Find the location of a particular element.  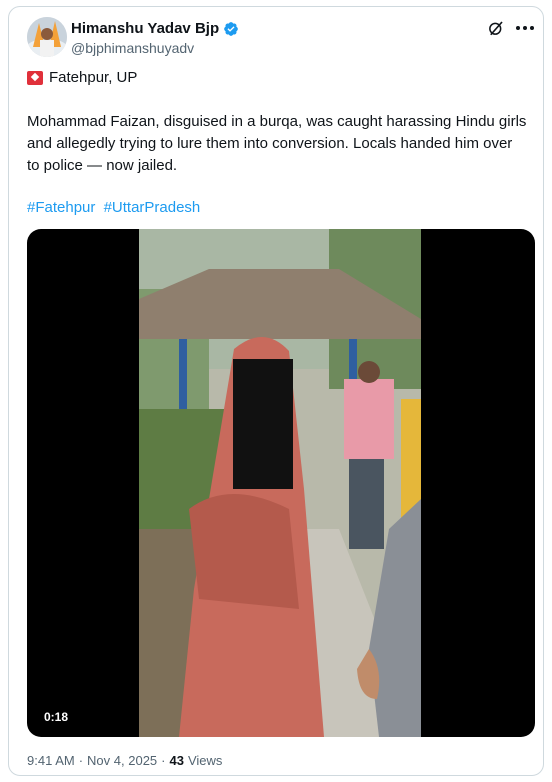

hashtag-link: #Fatehpur is located at coordinates (61, 207).